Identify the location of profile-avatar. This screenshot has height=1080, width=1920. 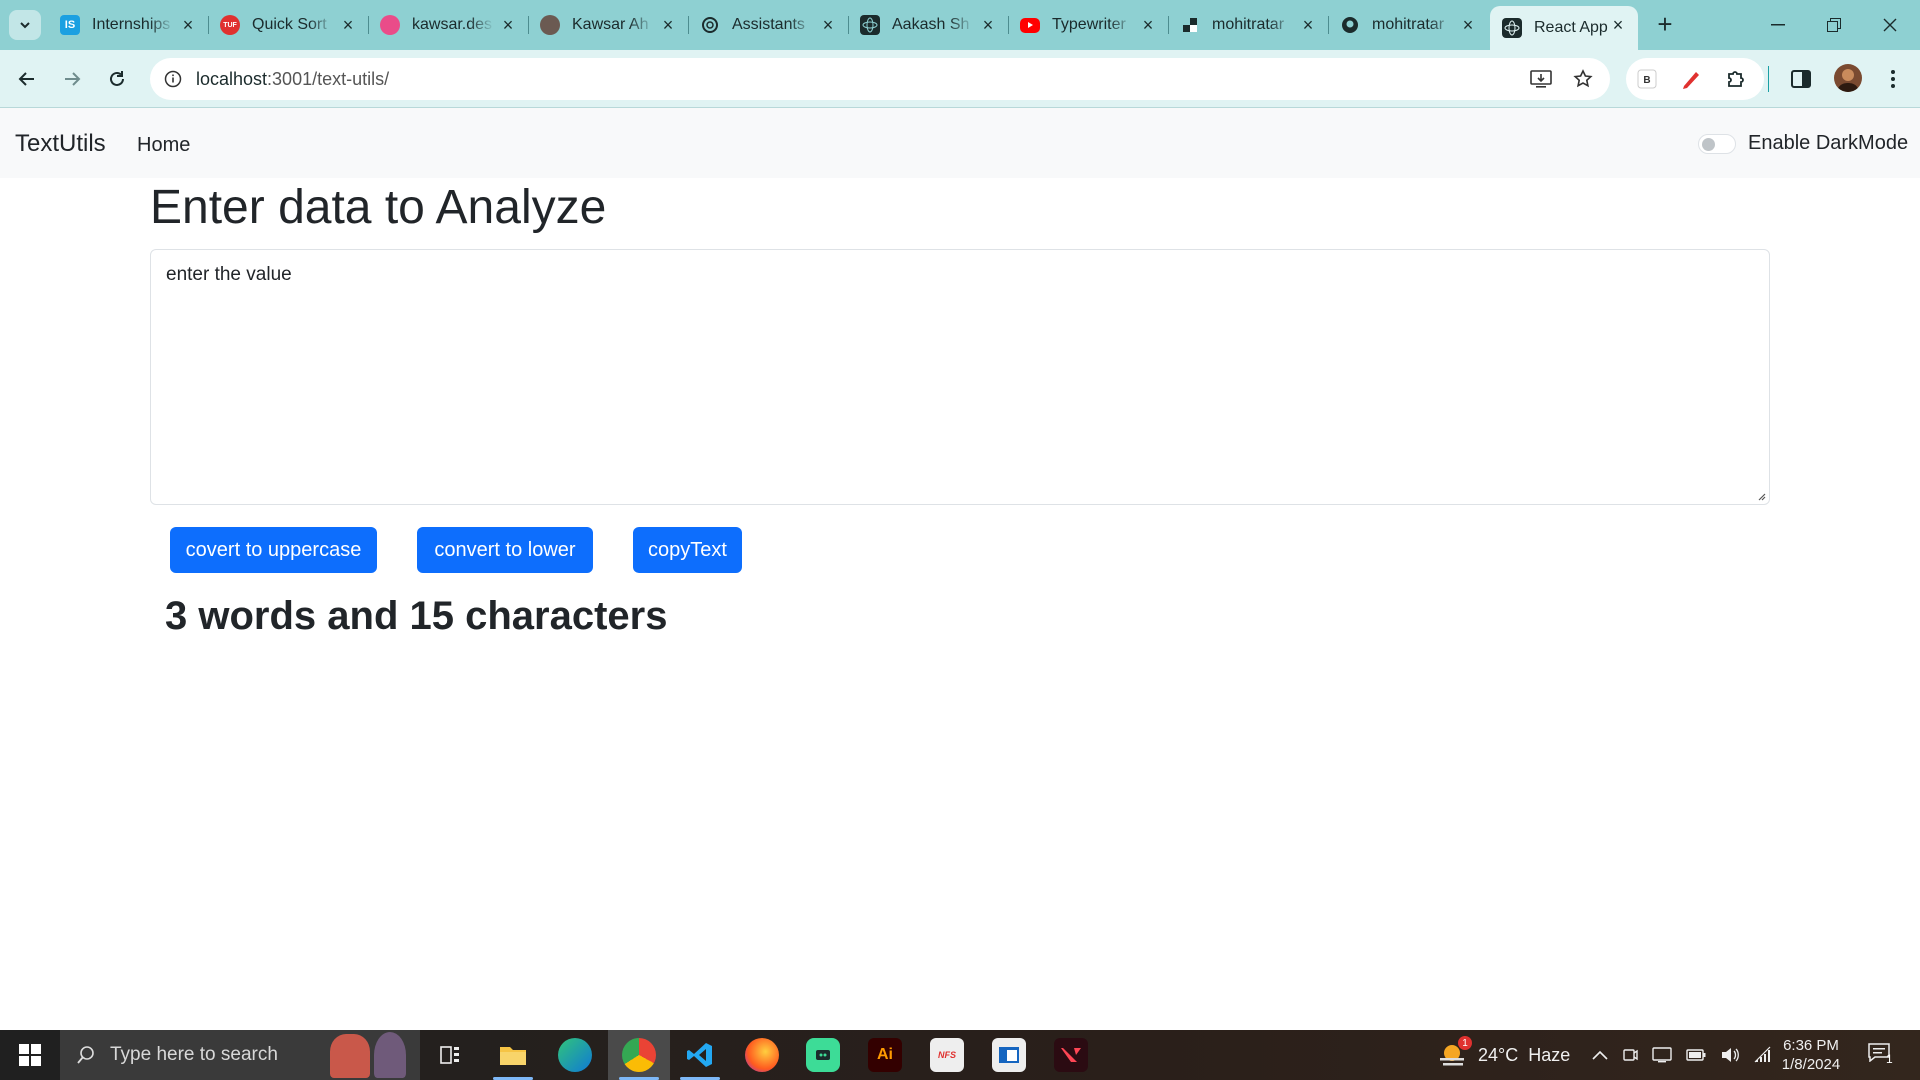
(1848, 78).